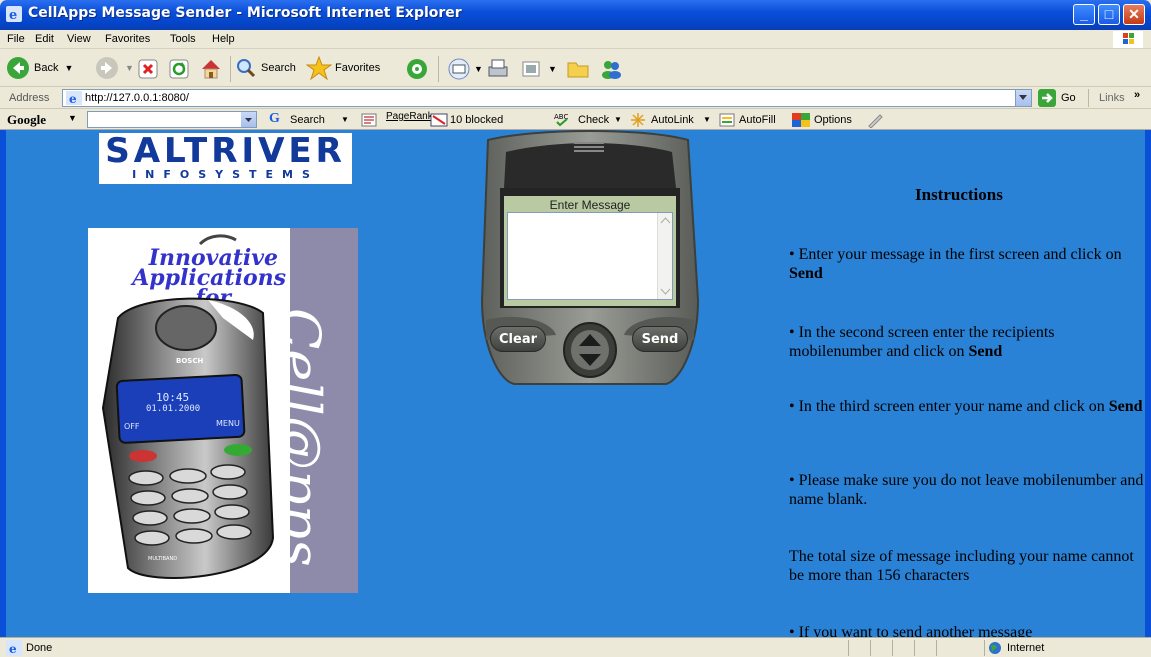  I want to click on instructions-heading: Instructions, so click(959, 194).